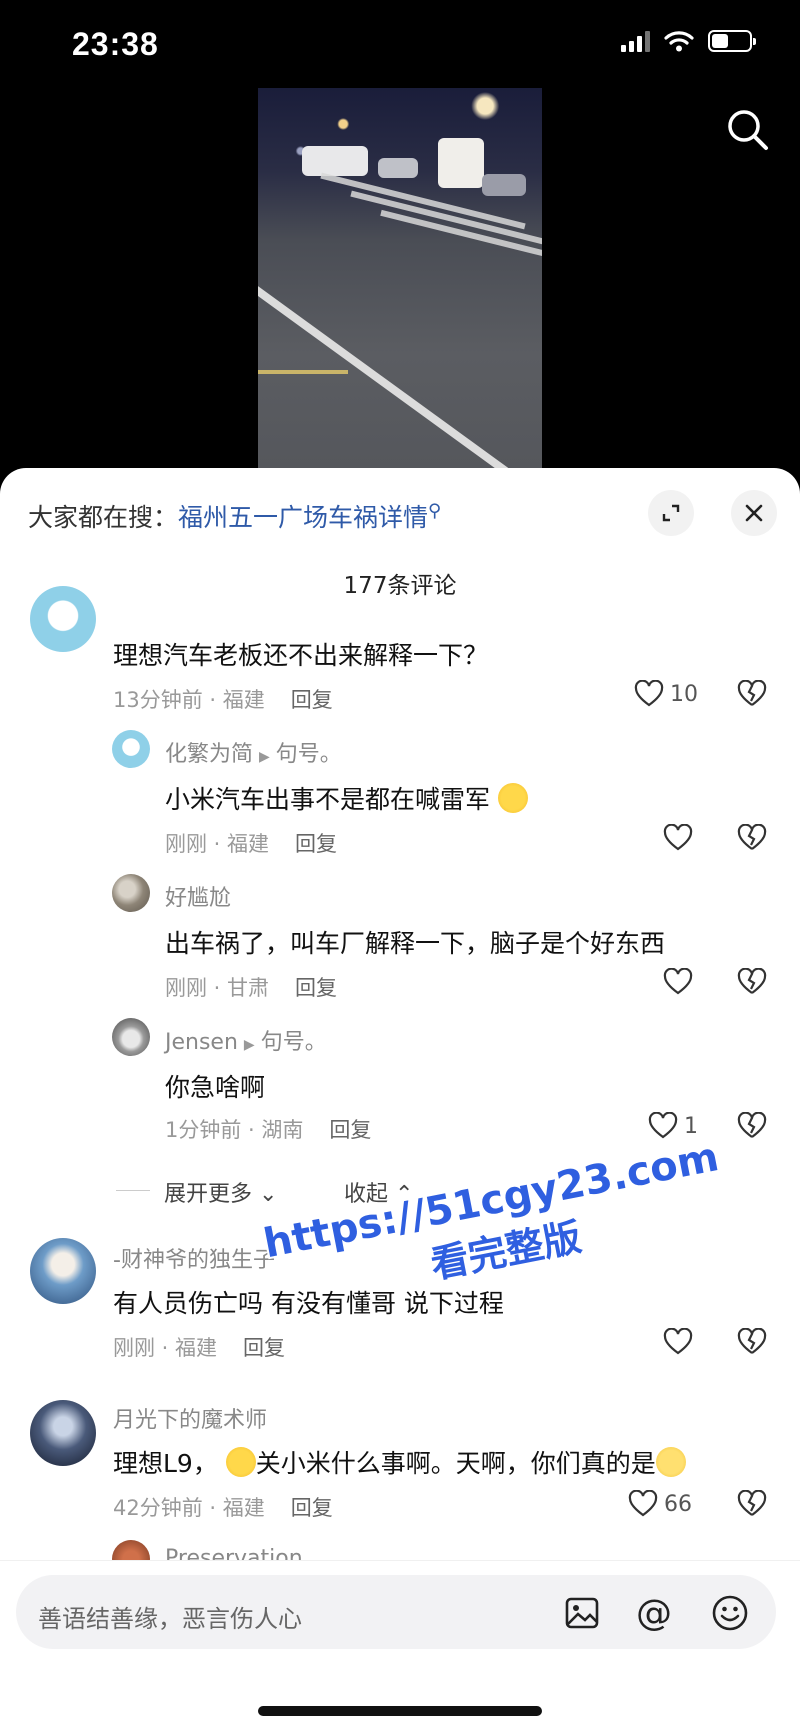 This screenshot has height=1733, width=800. What do you see at coordinates (346, 798) in the screenshot?
I see `comment-text: 小米汽车出事不是都在喊雷军` at bounding box center [346, 798].